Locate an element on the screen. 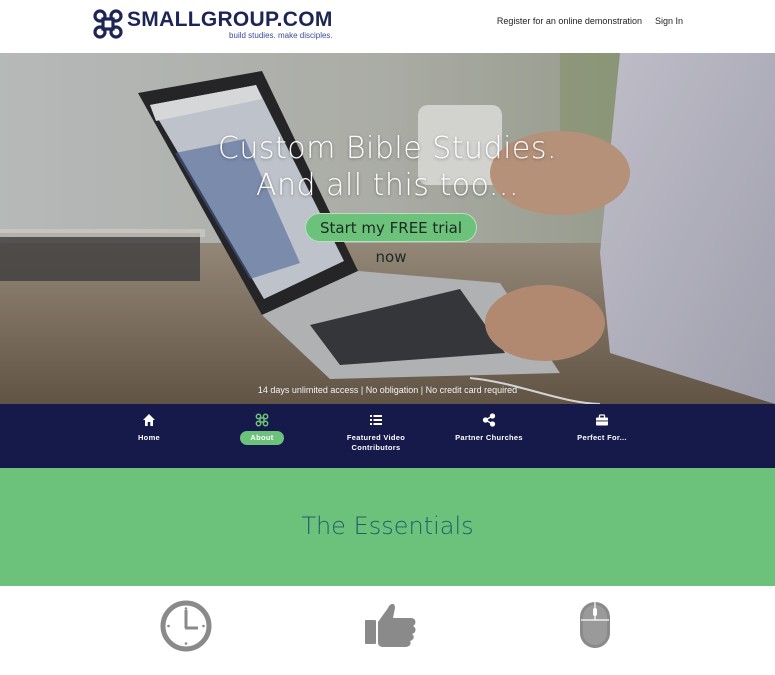 The height and width of the screenshot is (675, 775). nav-label-partner-churches: Partner Churches is located at coordinates (489, 437).